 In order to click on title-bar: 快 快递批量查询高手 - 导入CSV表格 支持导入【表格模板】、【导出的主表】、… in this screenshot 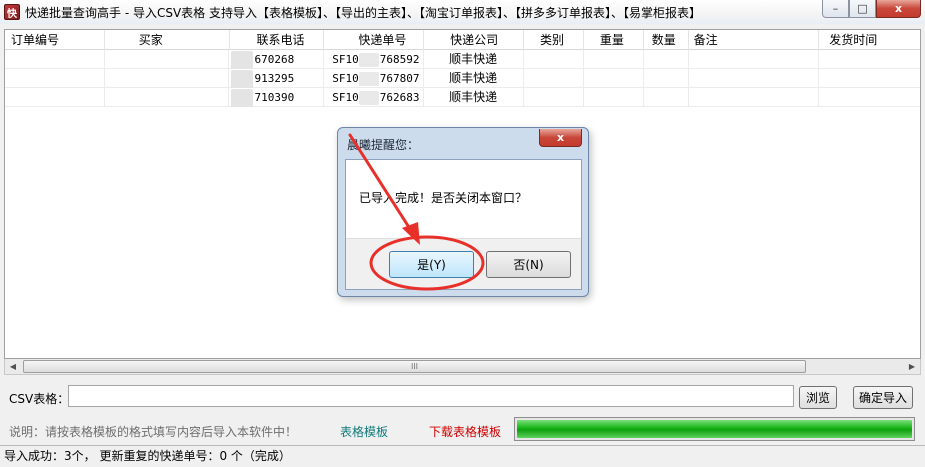, I will do `click(462, 12)`.